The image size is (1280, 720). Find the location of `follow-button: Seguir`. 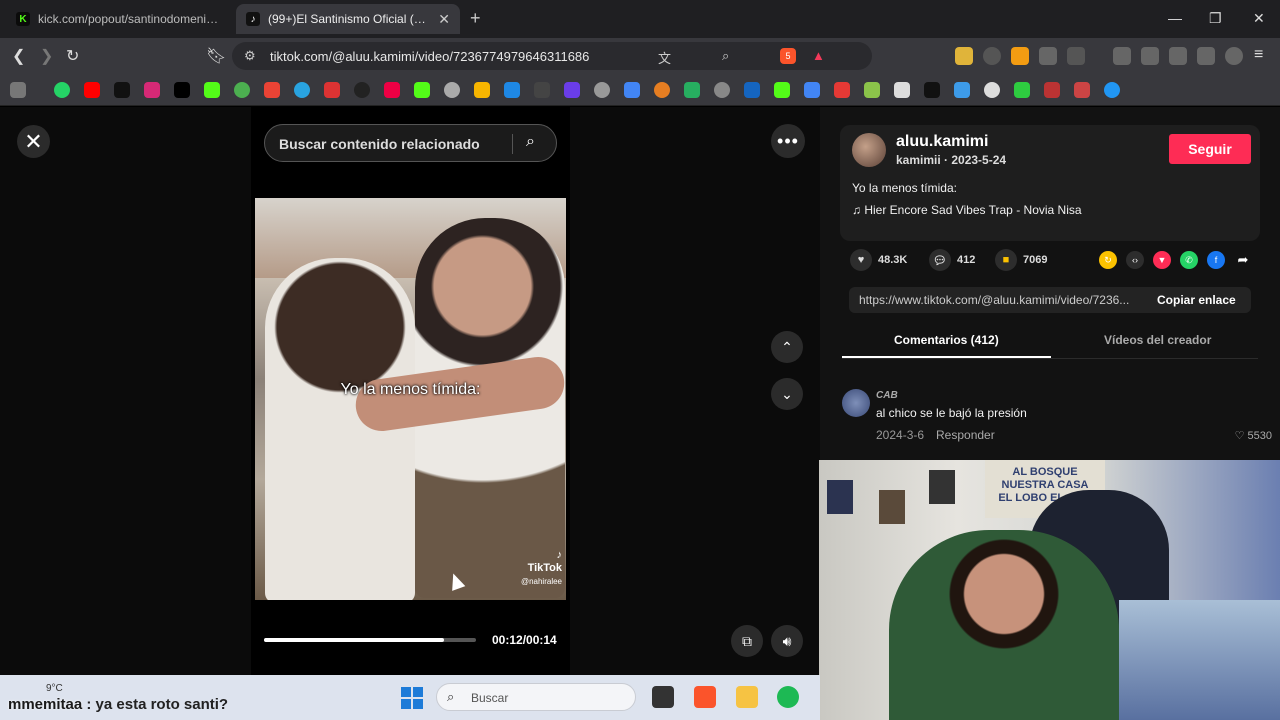

follow-button: Seguir is located at coordinates (1210, 149).